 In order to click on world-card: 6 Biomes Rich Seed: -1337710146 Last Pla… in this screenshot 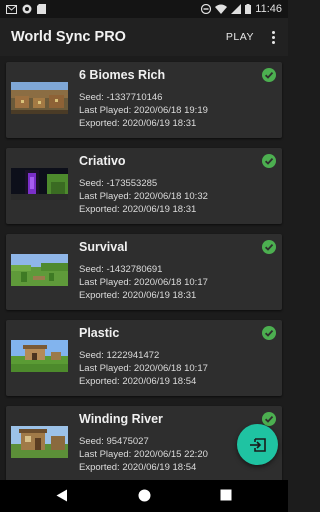, I will do `click(144, 100)`.